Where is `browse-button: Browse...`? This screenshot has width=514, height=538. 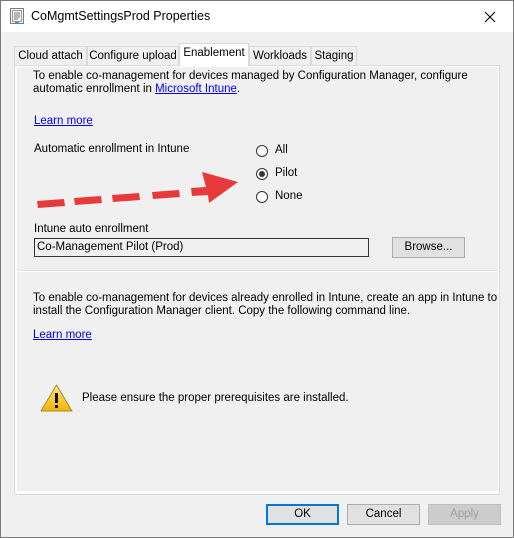 browse-button: Browse... is located at coordinates (428, 247).